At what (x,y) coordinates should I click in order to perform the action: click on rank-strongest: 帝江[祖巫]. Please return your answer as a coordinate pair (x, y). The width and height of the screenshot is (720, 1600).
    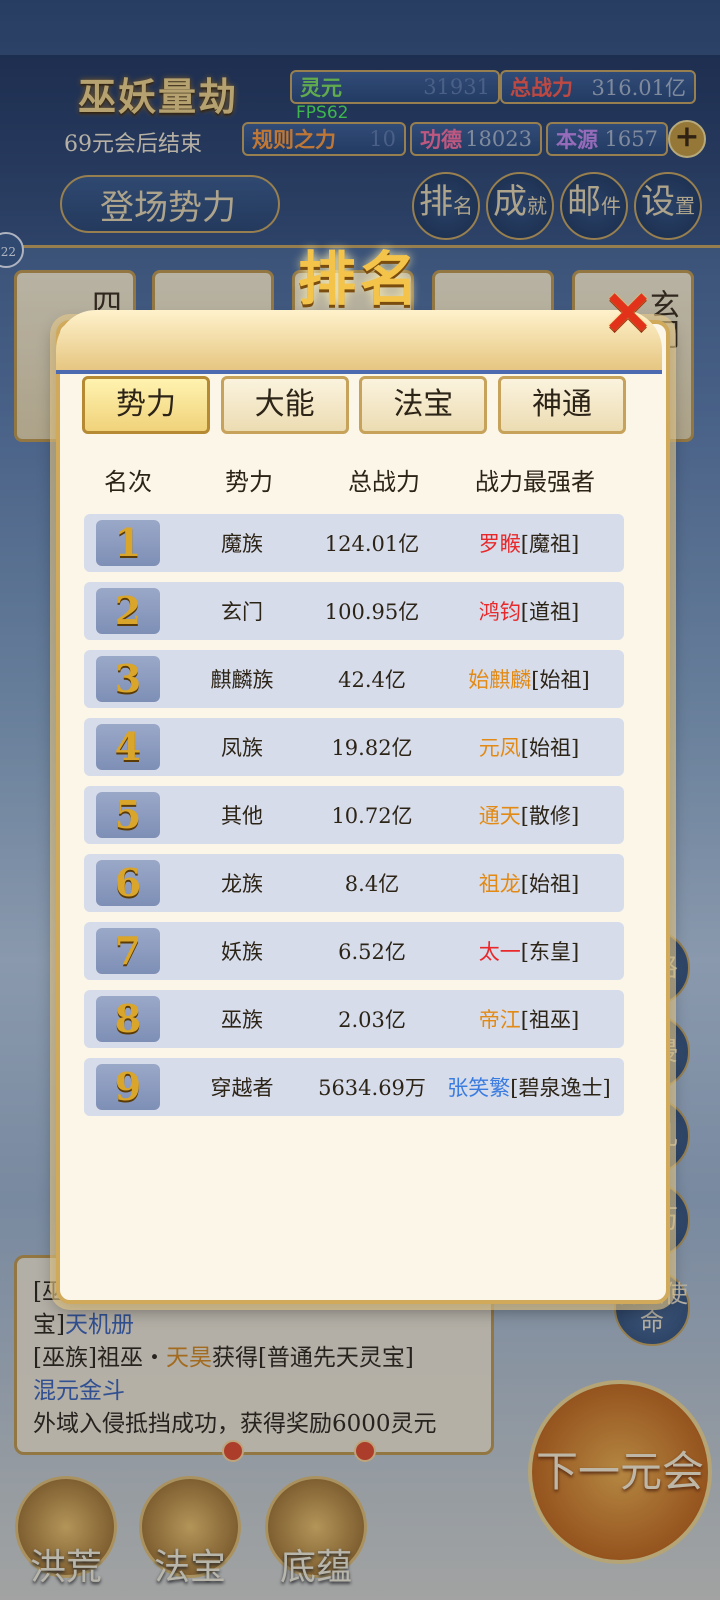
    Looking at the image, I should click on (529, 1019).